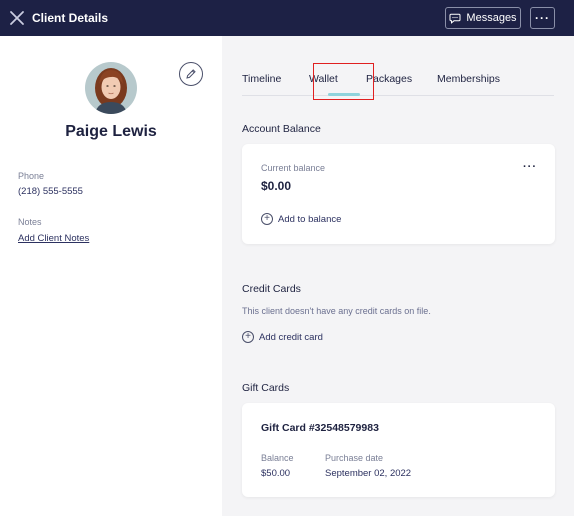 The height and width of the screenshot is (516, 574). What do you see at coordinates (111, 88) in the screenshot?
I see `avatar` at bounding box center [111, 88].